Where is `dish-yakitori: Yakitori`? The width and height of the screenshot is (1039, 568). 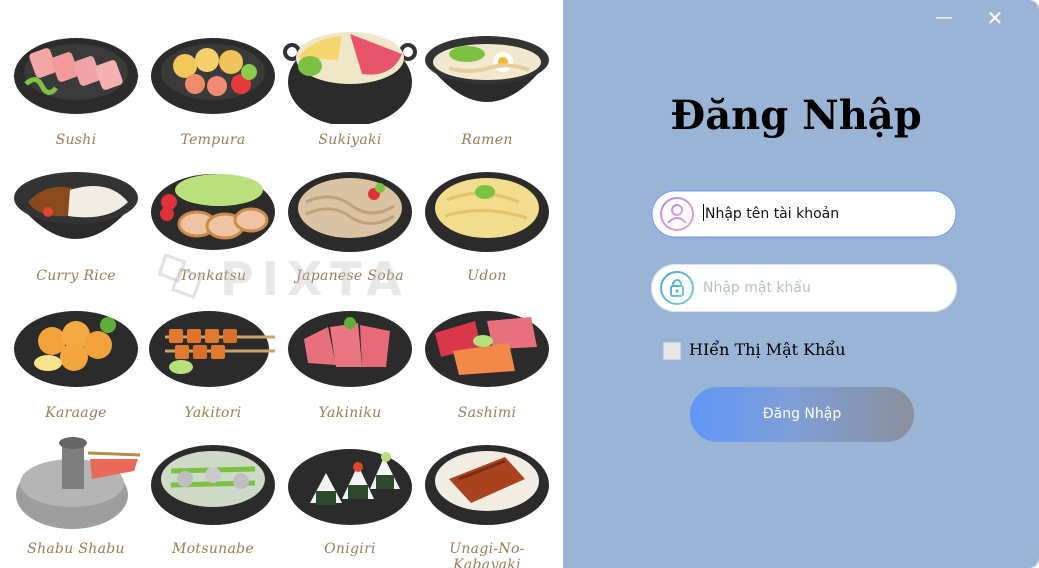 dish-yakitori: Yakitori is located at coordinates (213, 355).